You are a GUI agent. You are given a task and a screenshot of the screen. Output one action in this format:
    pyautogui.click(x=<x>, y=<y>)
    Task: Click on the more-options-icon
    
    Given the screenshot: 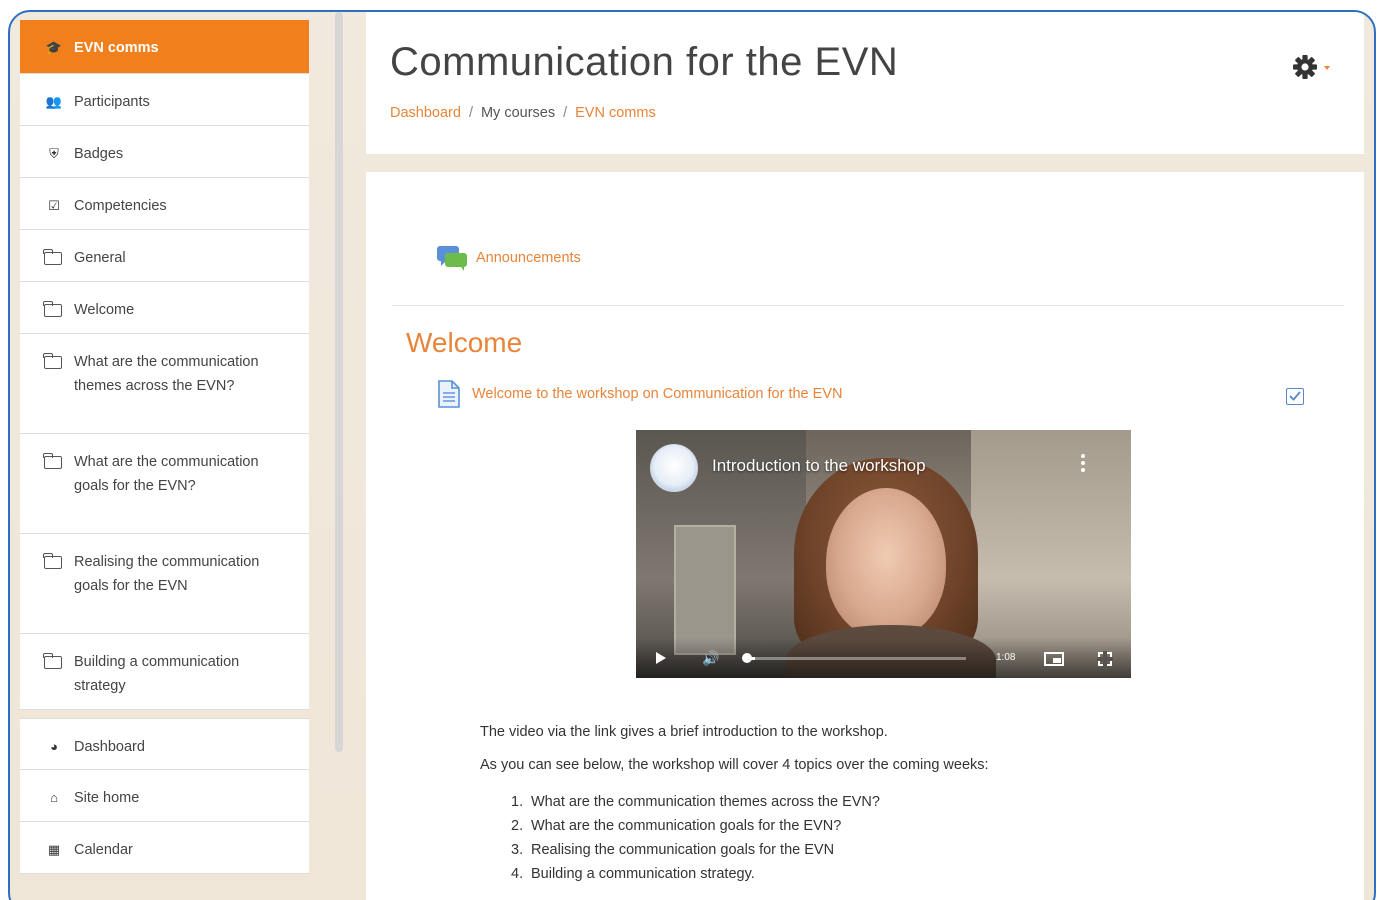 What is the action you would take?
    pyautogui.click(x=1083, y=465)
    